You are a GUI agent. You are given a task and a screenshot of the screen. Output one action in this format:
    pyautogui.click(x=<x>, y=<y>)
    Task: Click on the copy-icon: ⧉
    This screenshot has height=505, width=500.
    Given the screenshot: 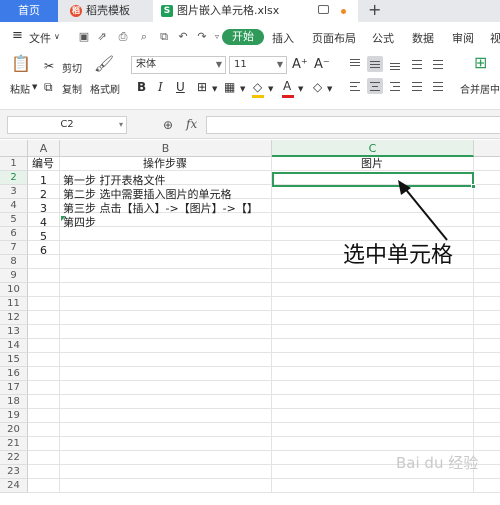 What is the action you would take?
    pyautogui.click(x=48, y=87)
    